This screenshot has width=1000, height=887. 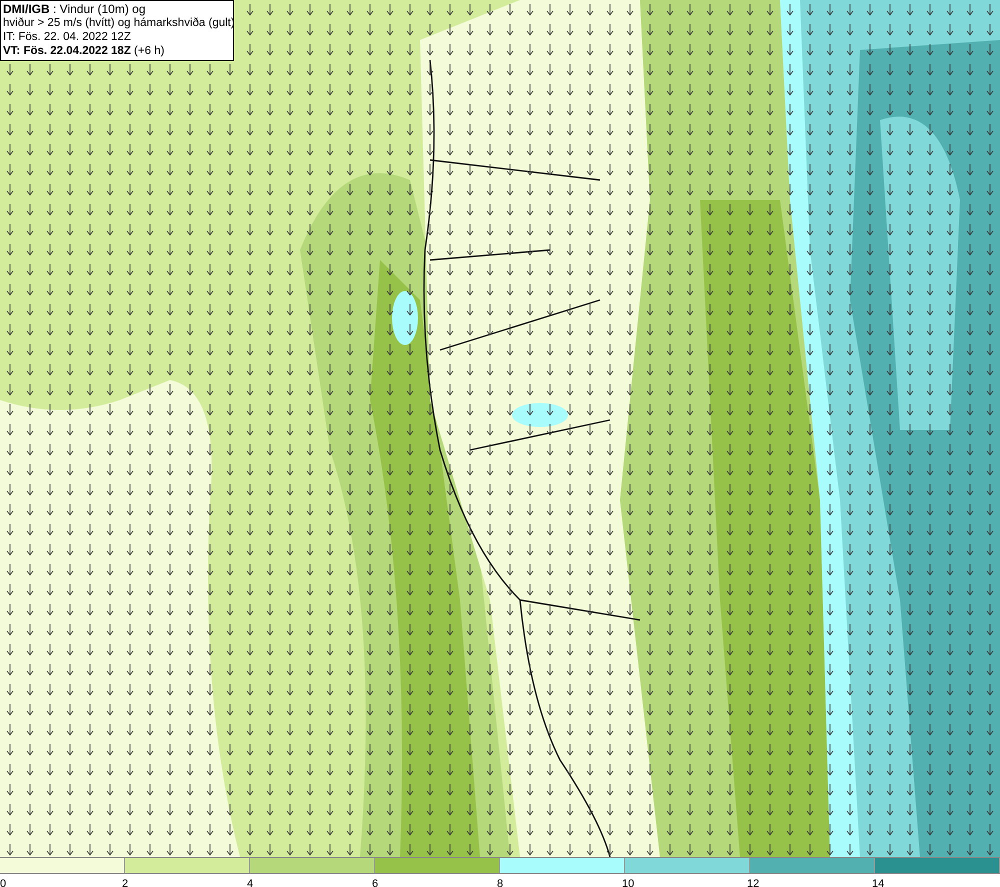 What do you see at coordinates (3, 882) in the screenshot?
I see `scale-label: 0` at bounding box center [3, 882].